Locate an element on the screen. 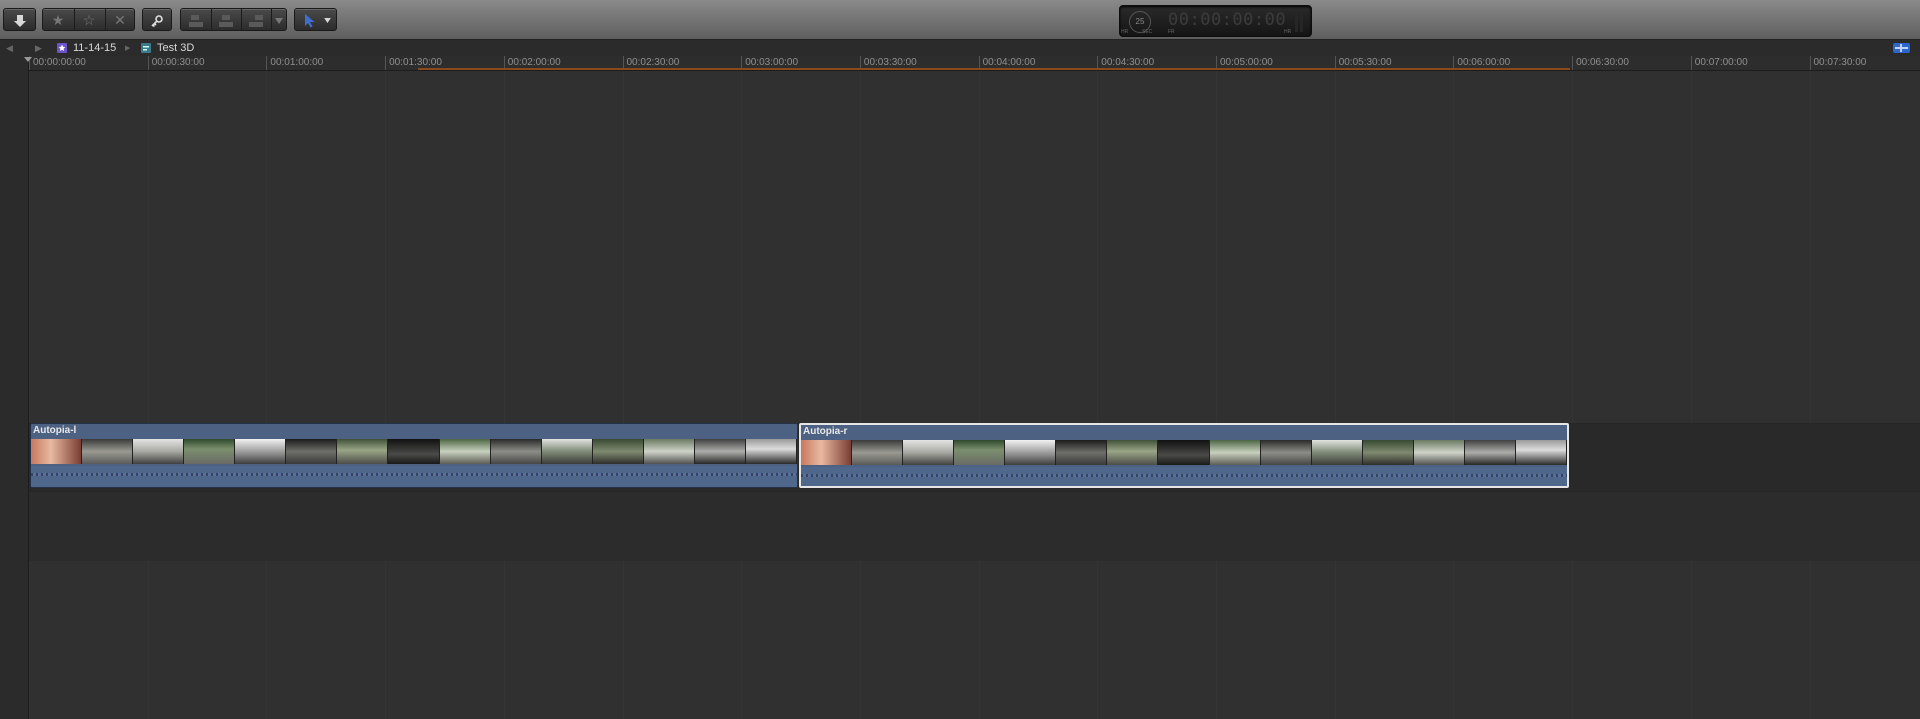  track-gutter is located at coordinates (14, 387).